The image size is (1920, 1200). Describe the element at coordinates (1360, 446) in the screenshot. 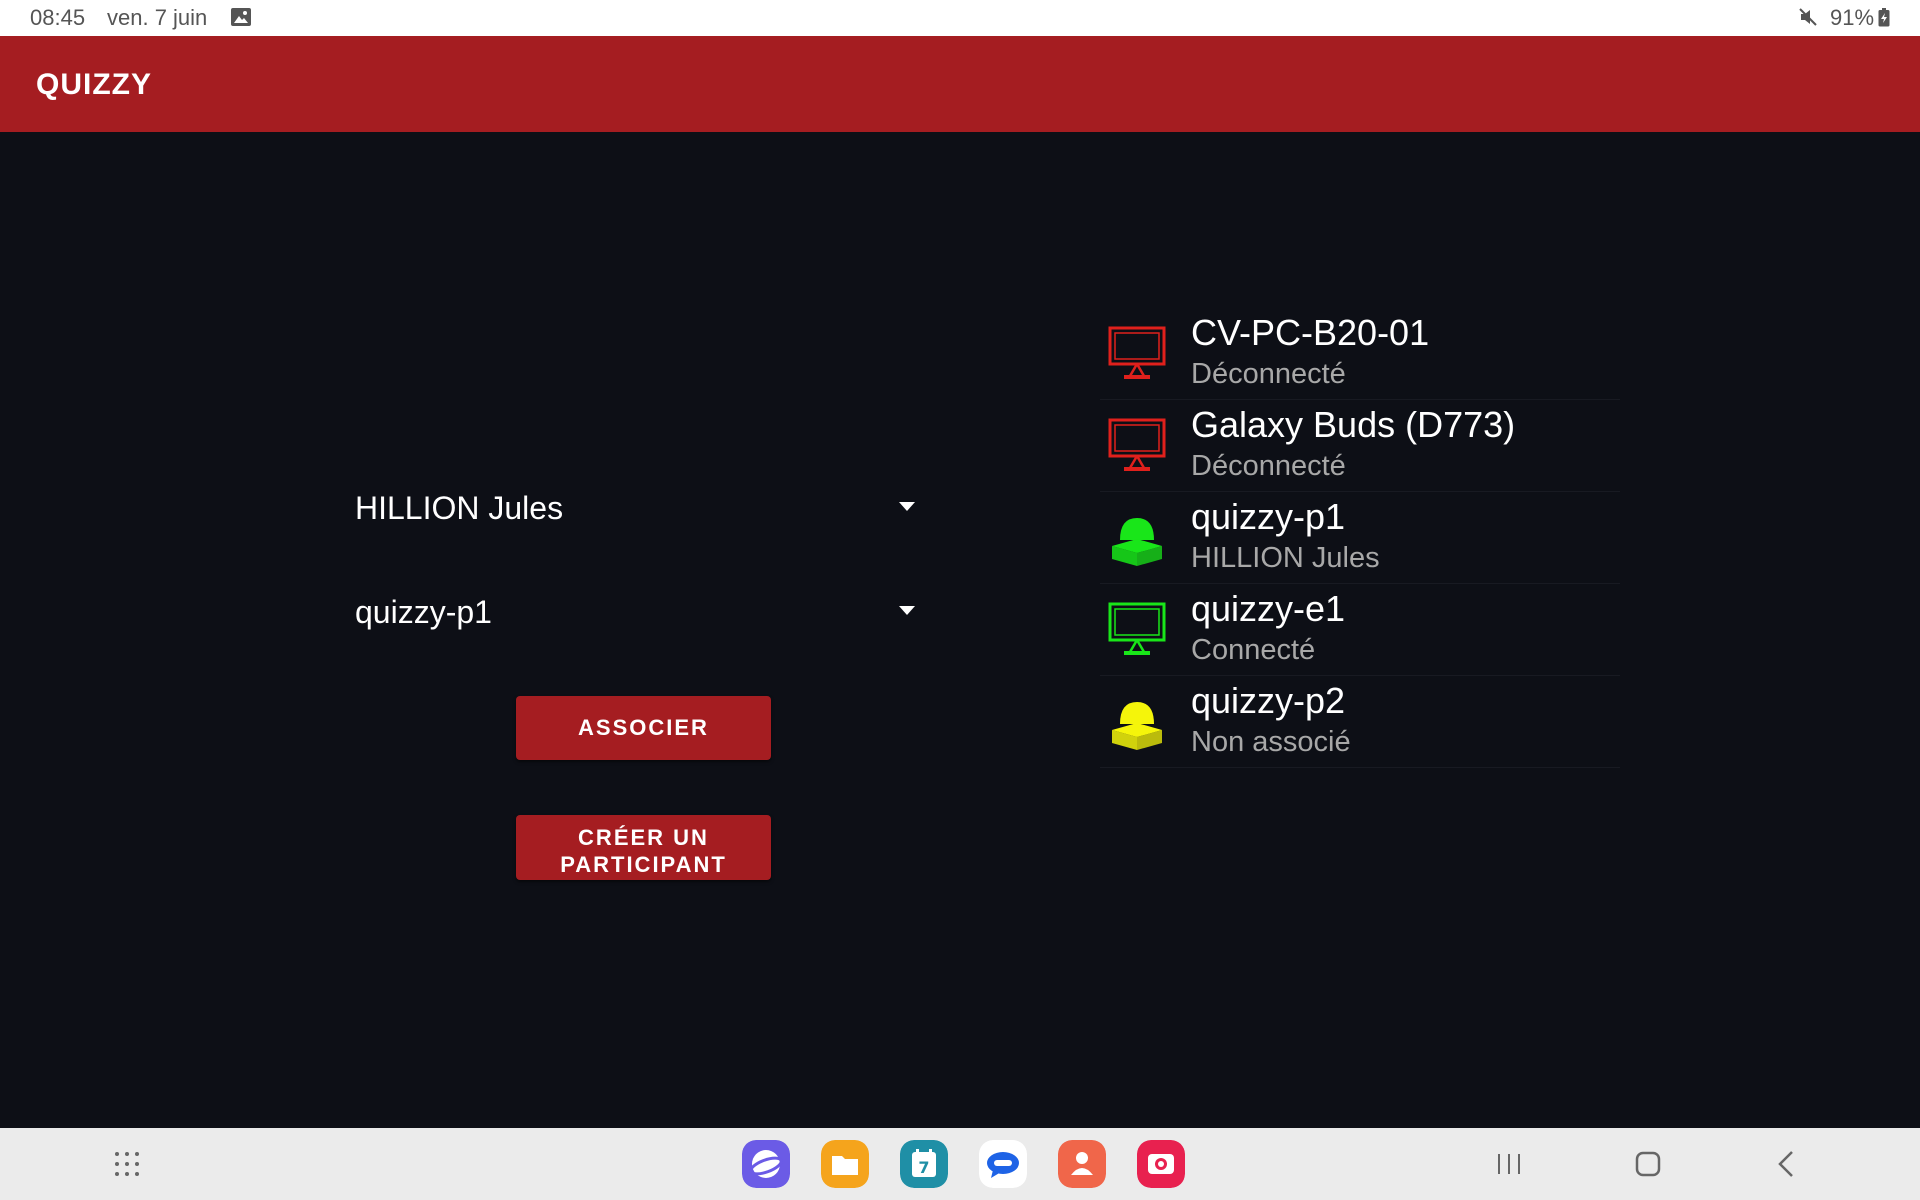

I see `device-item: Galaxy Buds (D773) Déconnecté` at that location.